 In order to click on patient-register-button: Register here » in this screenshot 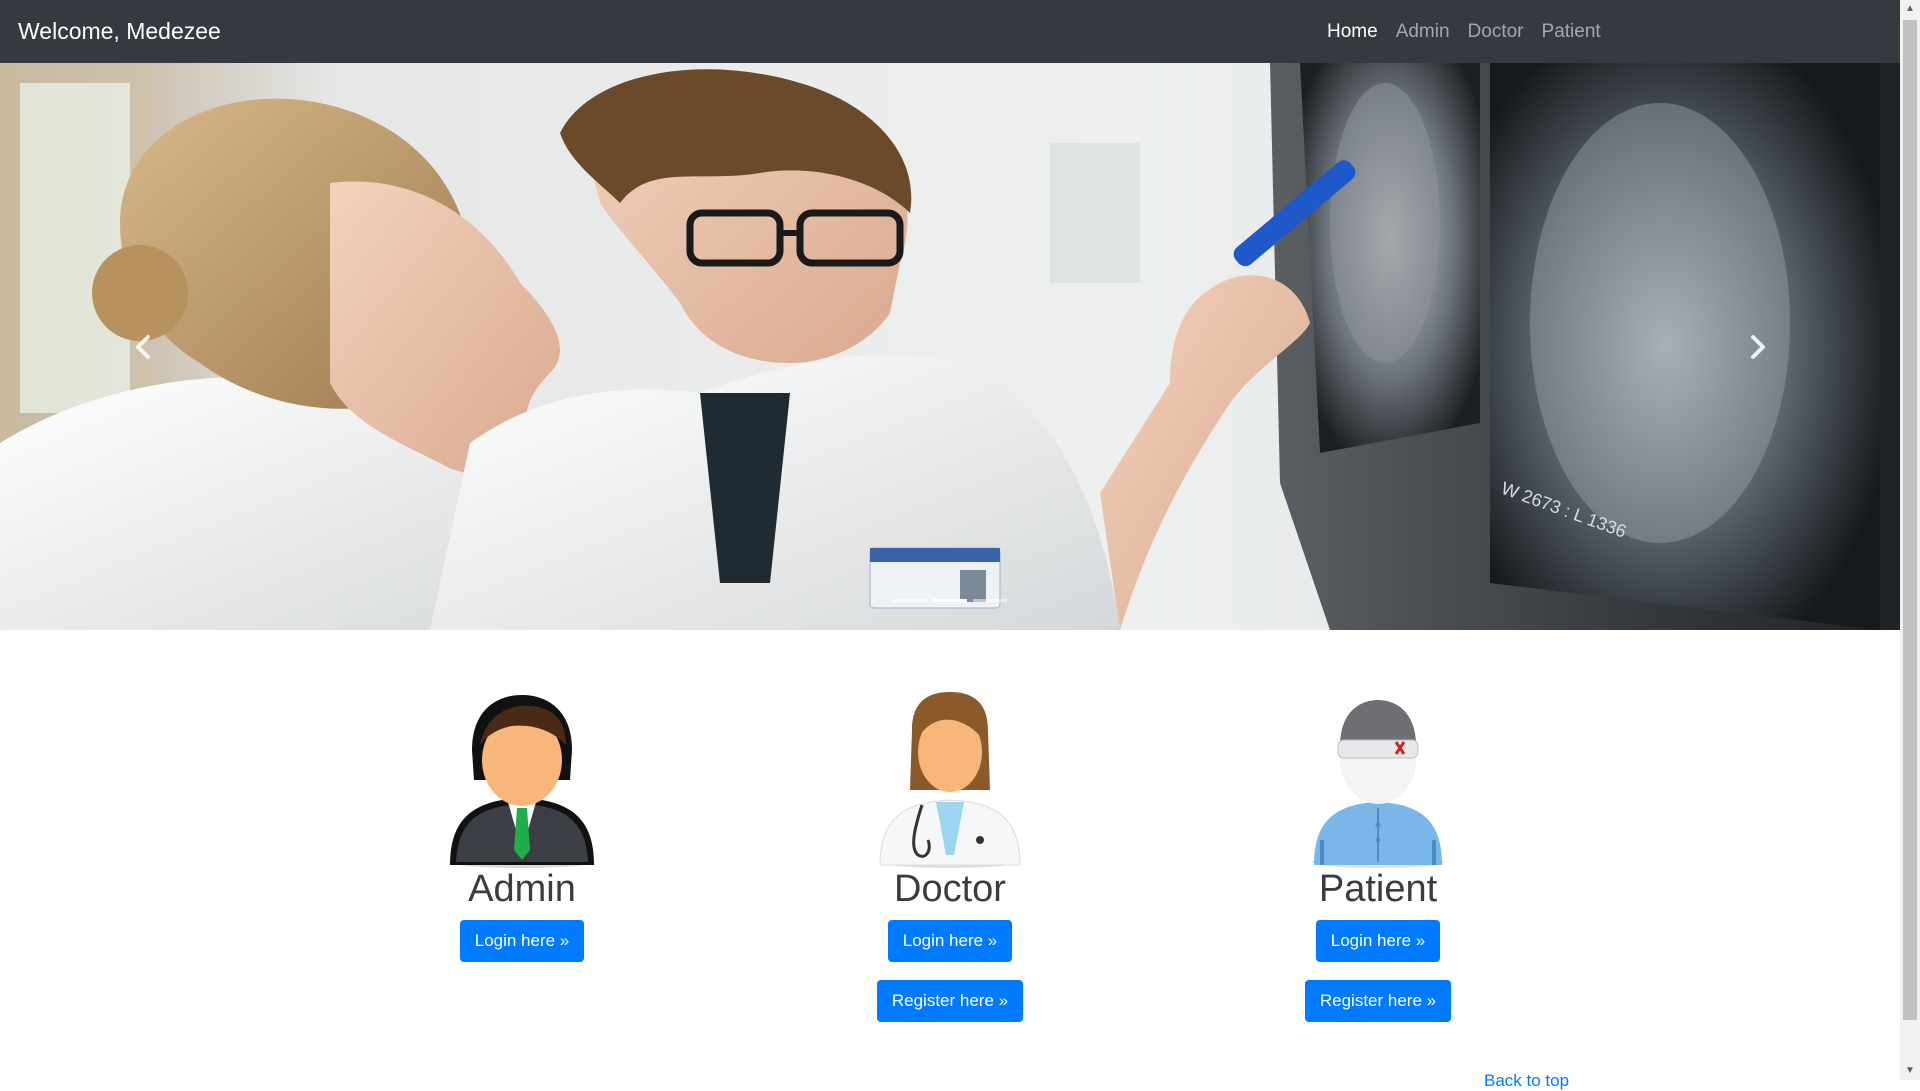, I will do `click(1378, 1001)`.